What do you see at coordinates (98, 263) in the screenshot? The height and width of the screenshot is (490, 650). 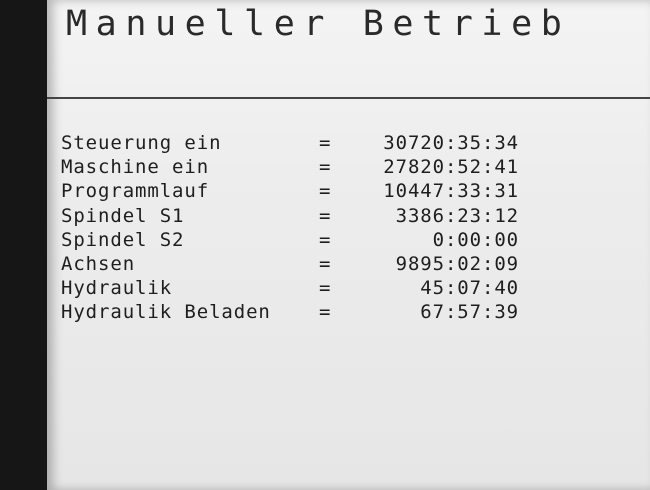 I see `counter-label: Achsen` at bounding box center [98, 263].